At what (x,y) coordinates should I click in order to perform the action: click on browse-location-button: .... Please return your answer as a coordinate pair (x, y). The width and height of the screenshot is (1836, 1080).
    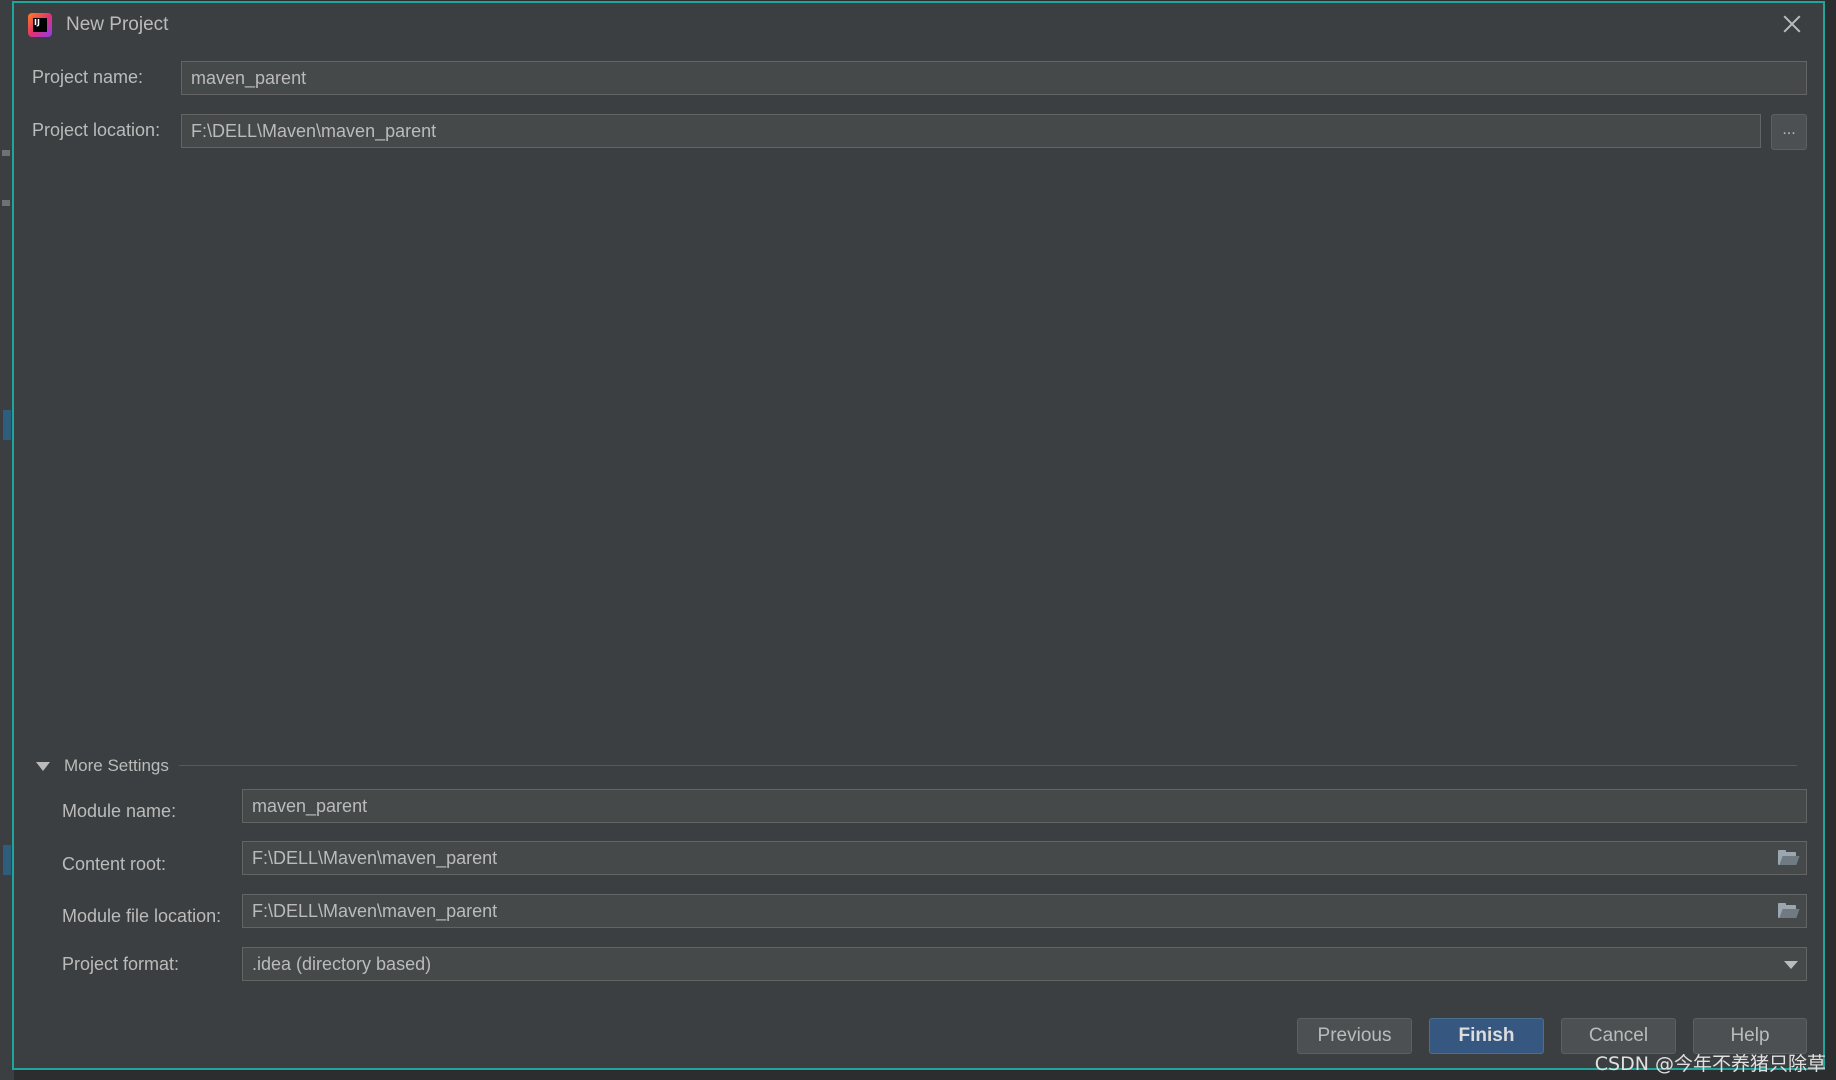
    Looking at the image, I should click on (1789, 132).